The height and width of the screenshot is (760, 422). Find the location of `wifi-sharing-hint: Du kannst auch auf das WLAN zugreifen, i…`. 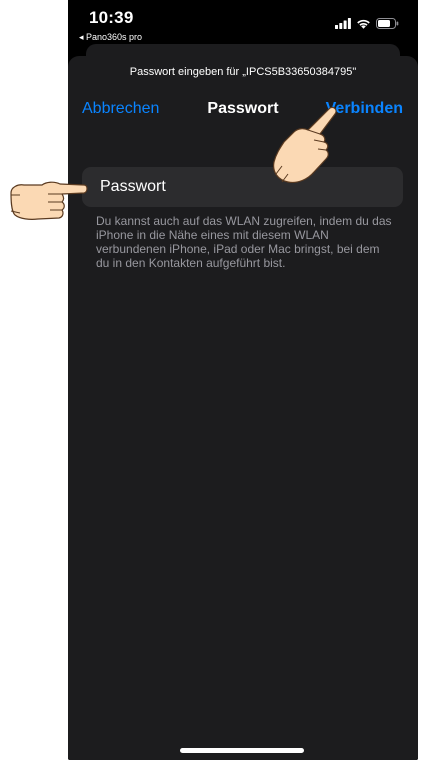

wifi-sharing-hint: Du kannst auch auf das WLAN zugreifen, i… is located at coordinates (244, 242).